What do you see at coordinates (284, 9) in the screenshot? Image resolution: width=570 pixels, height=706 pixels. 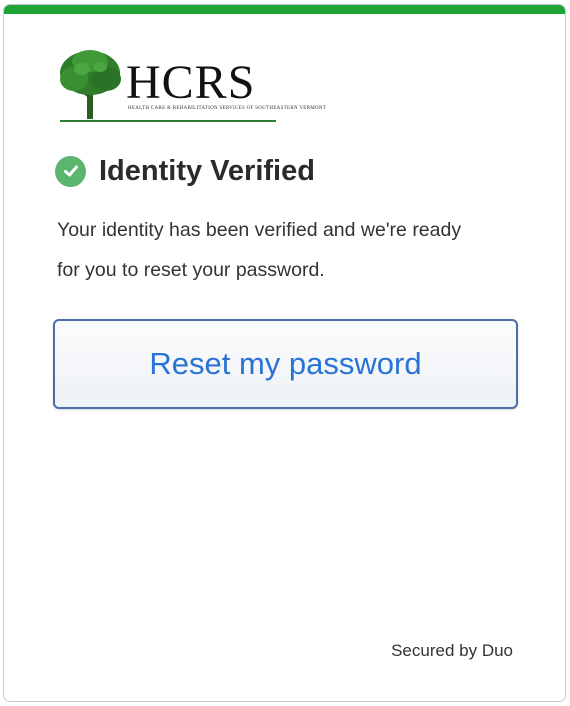 I see `top-accent-bar` at bounding box center [284, 9].